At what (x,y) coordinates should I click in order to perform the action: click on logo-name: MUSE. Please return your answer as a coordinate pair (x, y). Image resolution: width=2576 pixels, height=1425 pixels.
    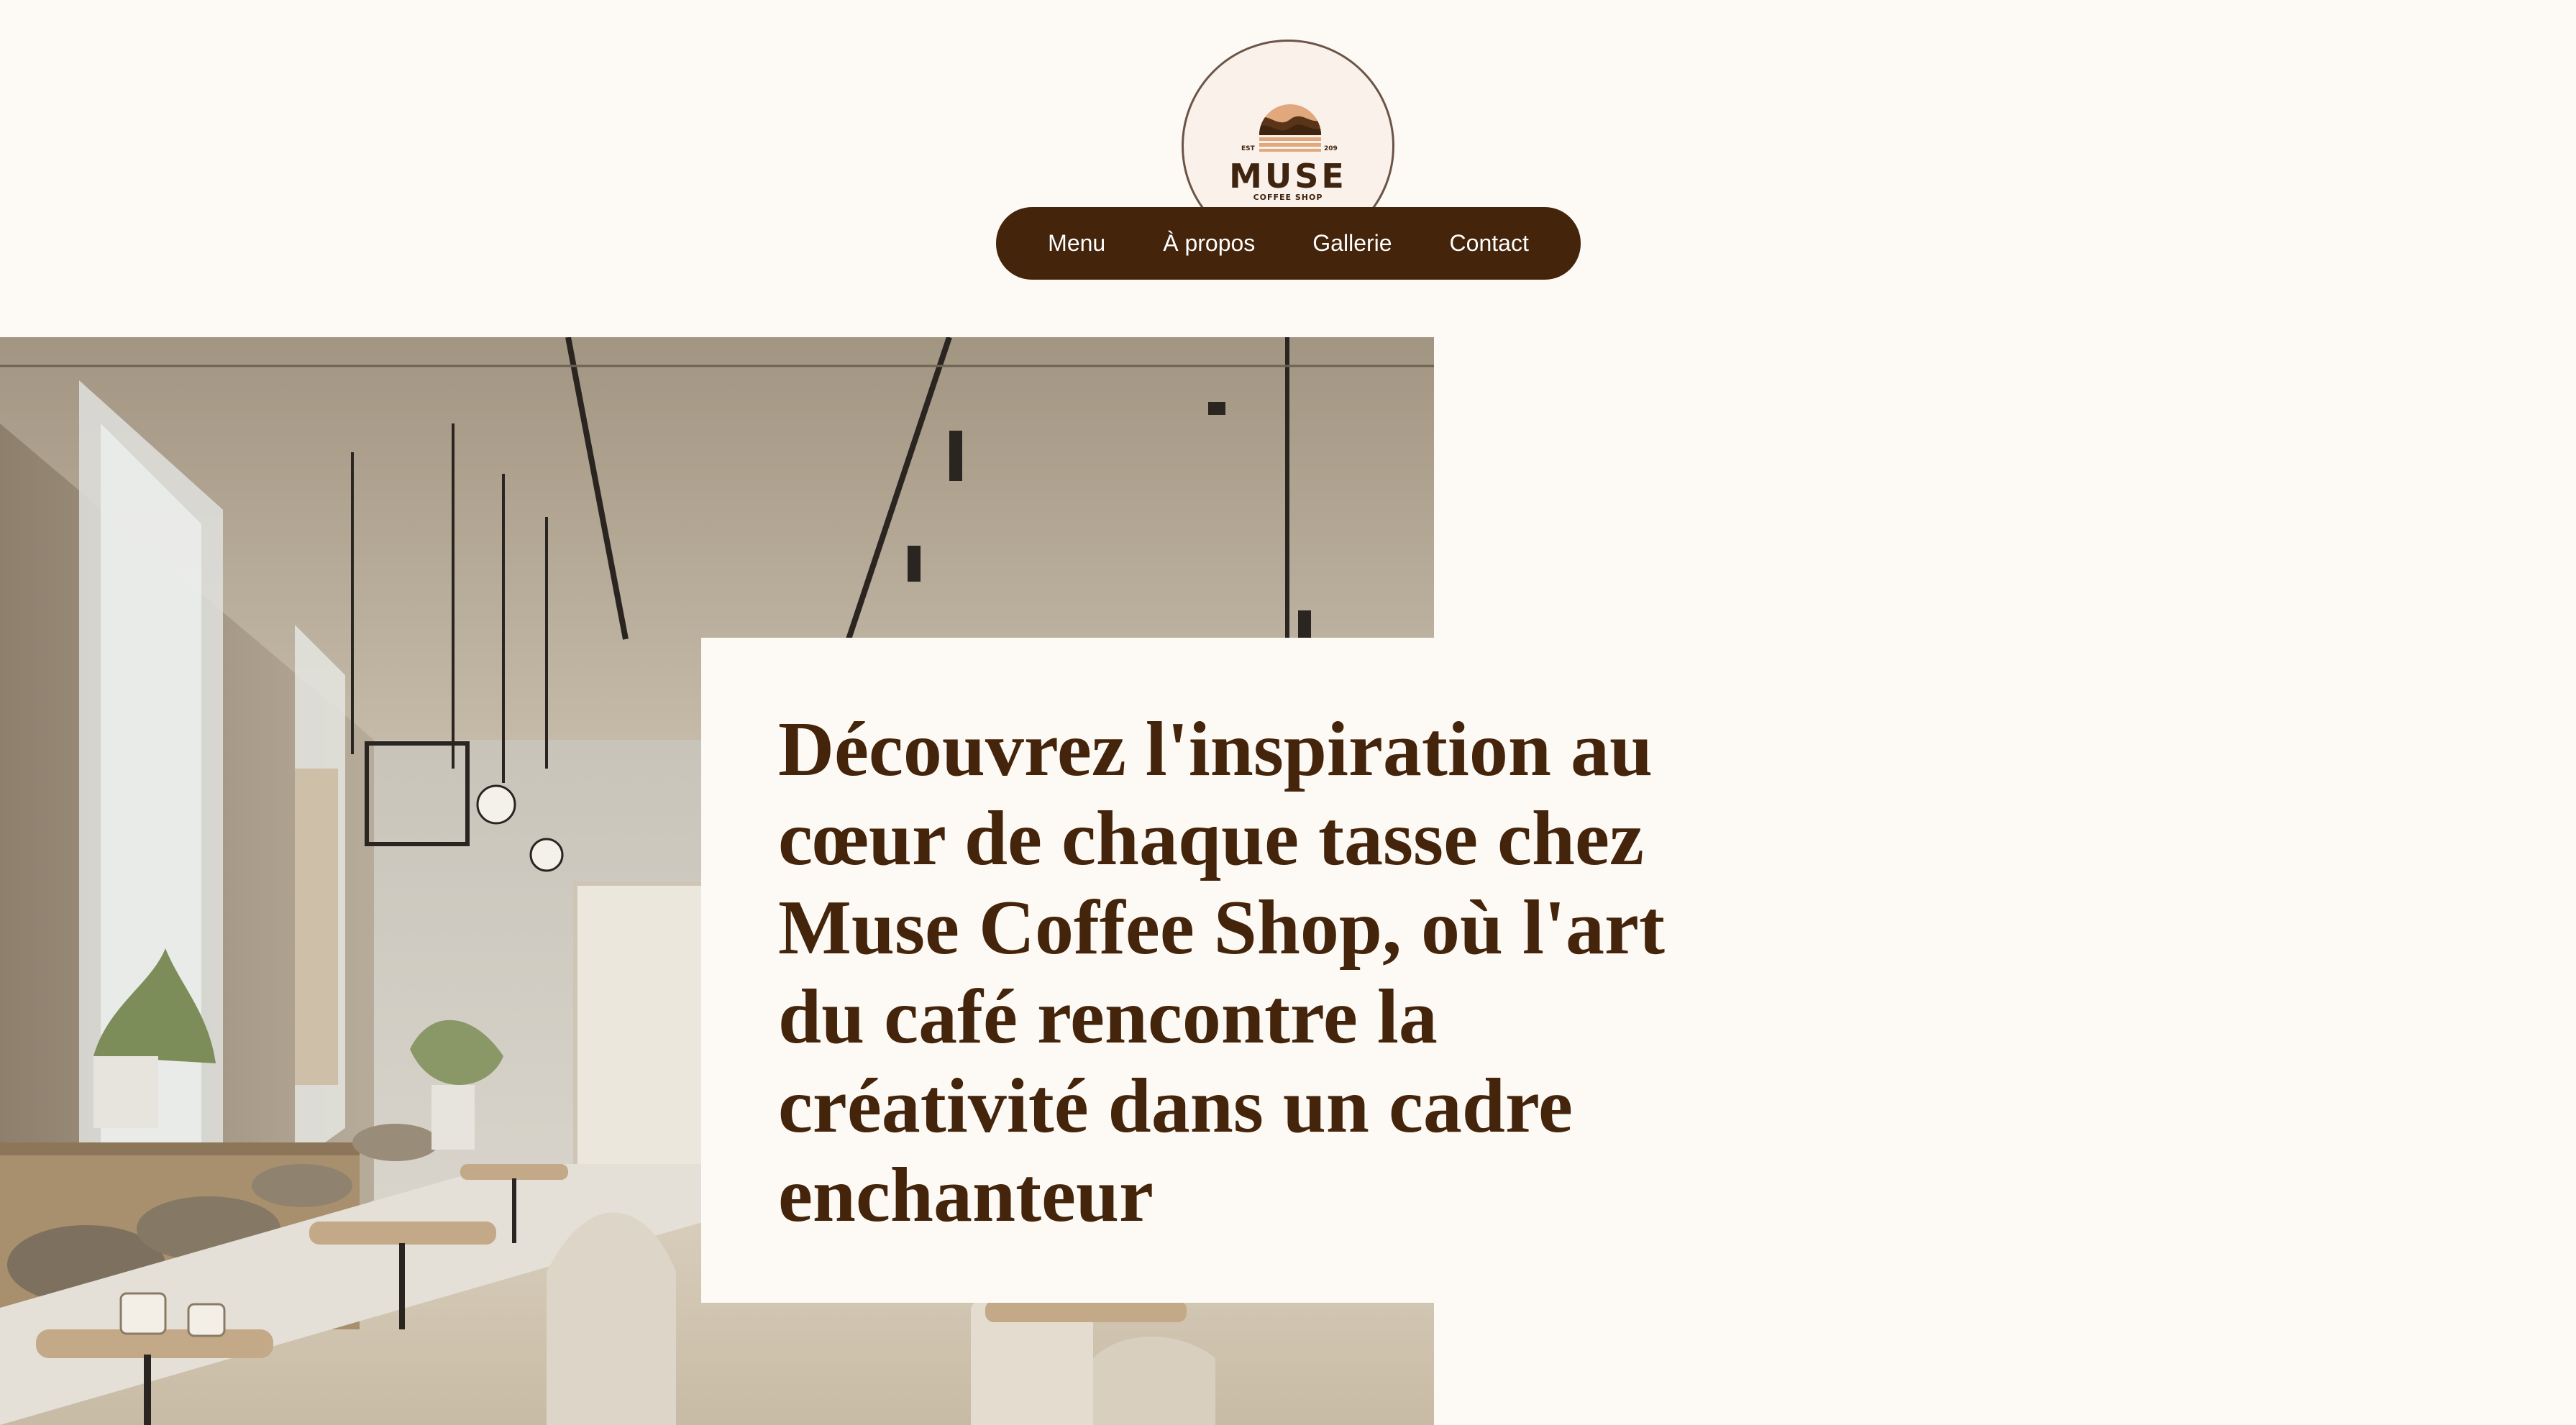
    Looking at the image, I should click on (1288, 176).